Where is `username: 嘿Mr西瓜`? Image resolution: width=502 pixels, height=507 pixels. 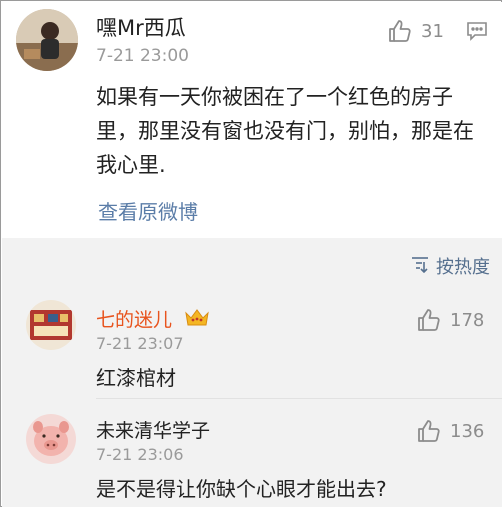
username: 嘿Mr西瓜 is located at coordinates (141, 27).